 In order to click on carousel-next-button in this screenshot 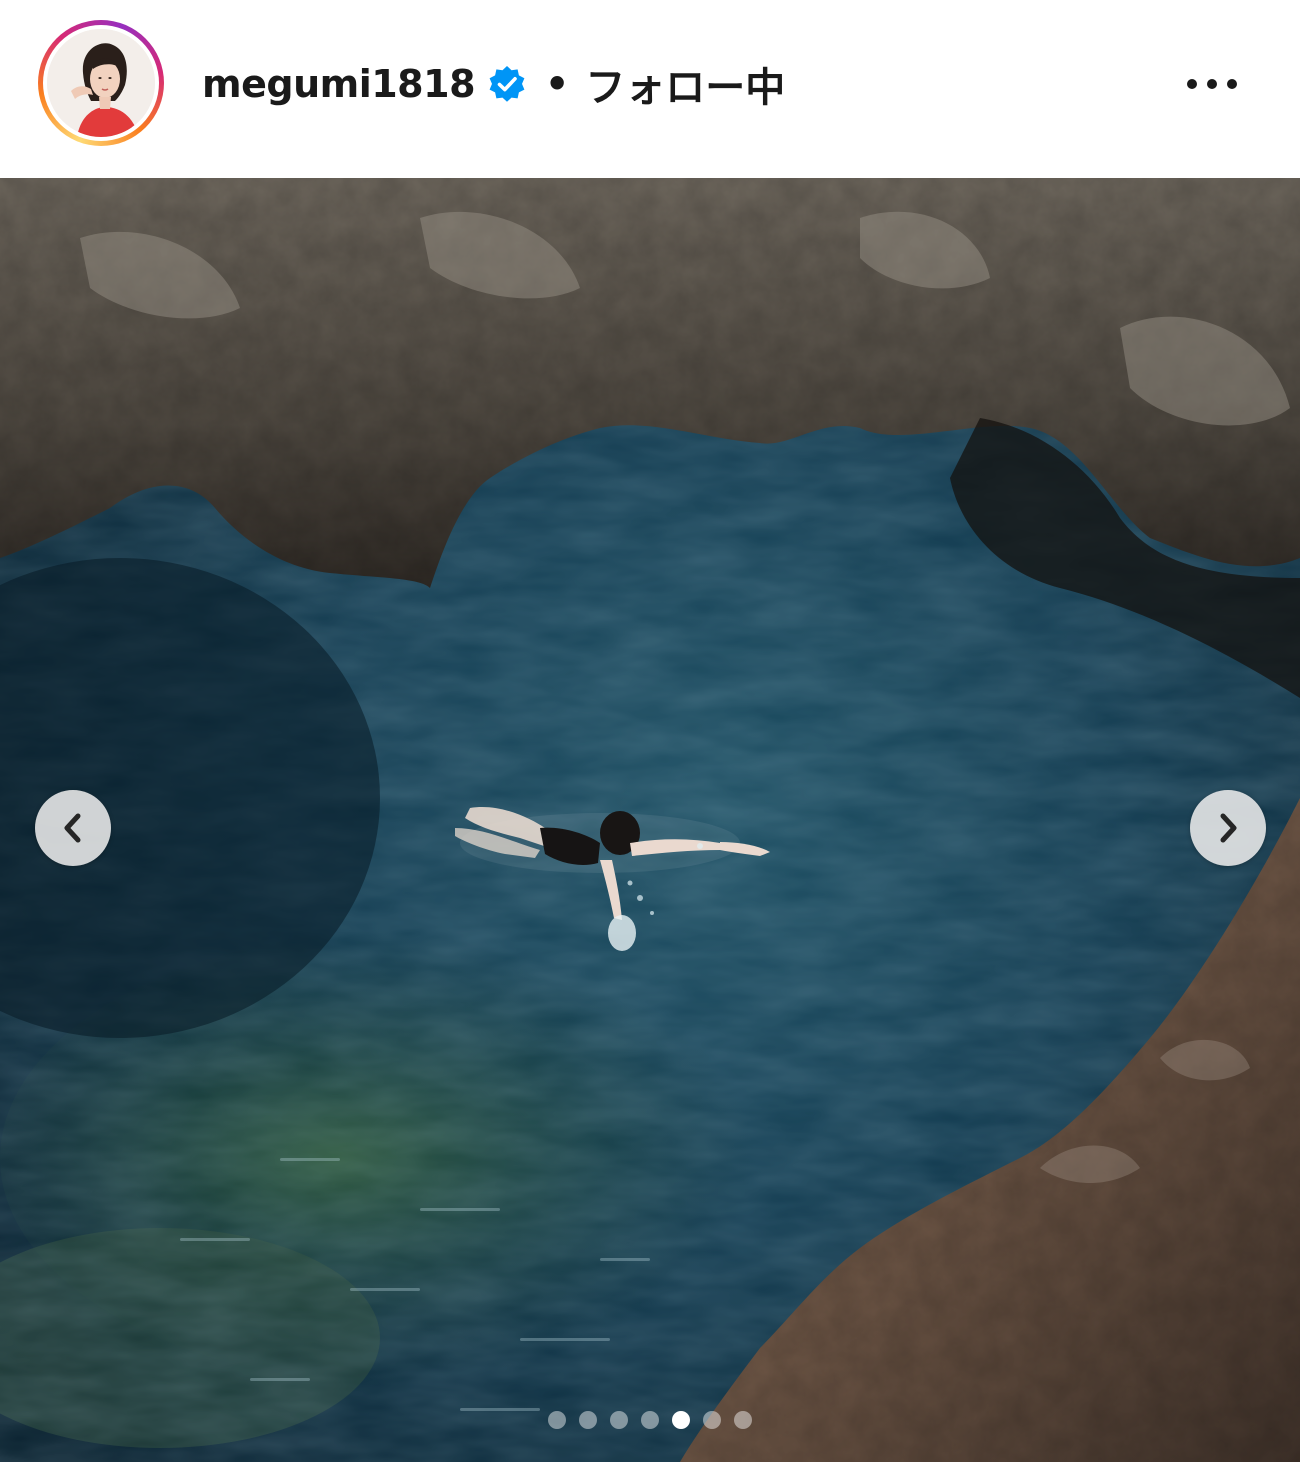, I will do `click(1228, 828)`.